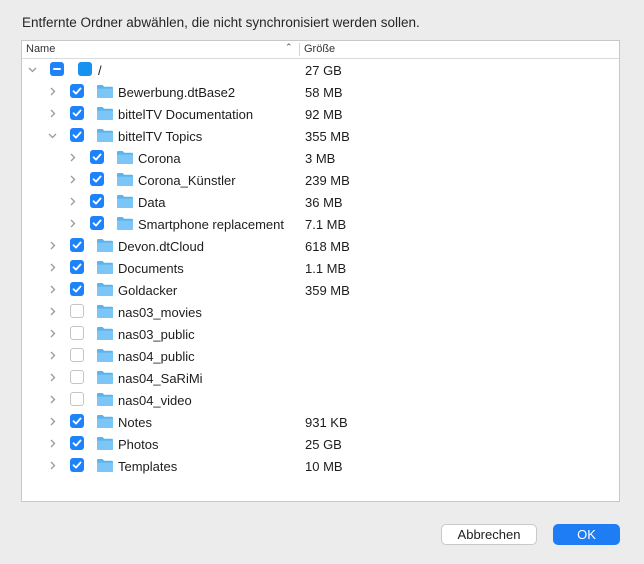 The height and width of the screenshot is (564, 644). What do you see at coordinates (327, 290) in the screenshot?
I see `folder-size: 359 MB` at bounding box center [327, 290].